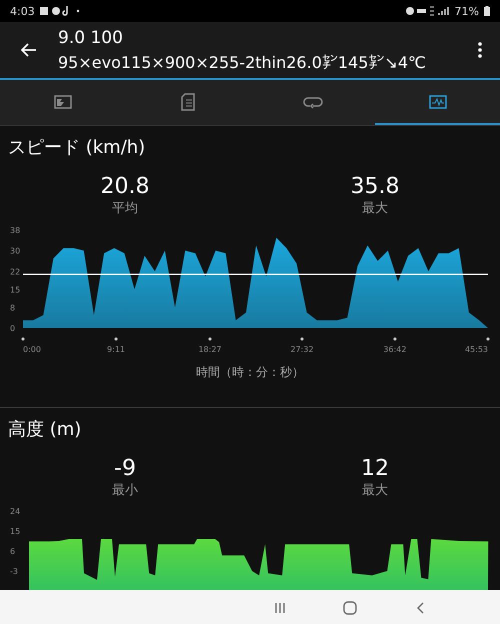 The width and height of the screenshot is (500, 624). What do you see at coordinates (44, 430) in the screenshot?
I see `section-title: 高度 (m)` at bounding box center [44, 430].